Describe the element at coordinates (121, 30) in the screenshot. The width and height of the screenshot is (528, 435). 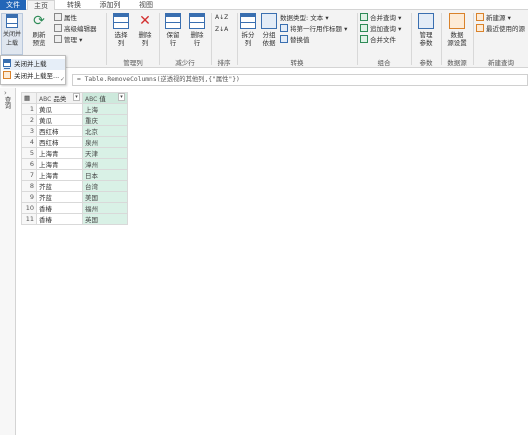
I see `choose-columns-button: 选择 列` at that location.